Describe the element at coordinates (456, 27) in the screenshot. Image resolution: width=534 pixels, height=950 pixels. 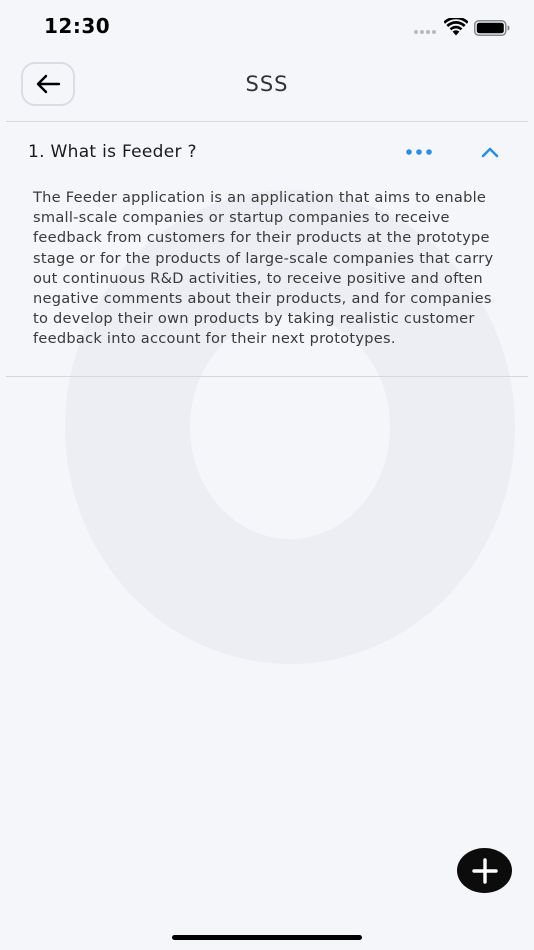
I see `wifi-icon` at that location.